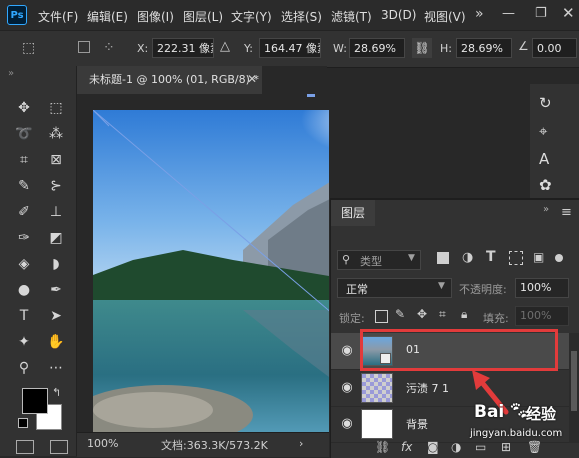 Image resolution: width=579 pixels, height=458 pixels. Describe the element at coordinates (546, 209) in the screenshot. I see `collapse-panel-icon: »` at that location.